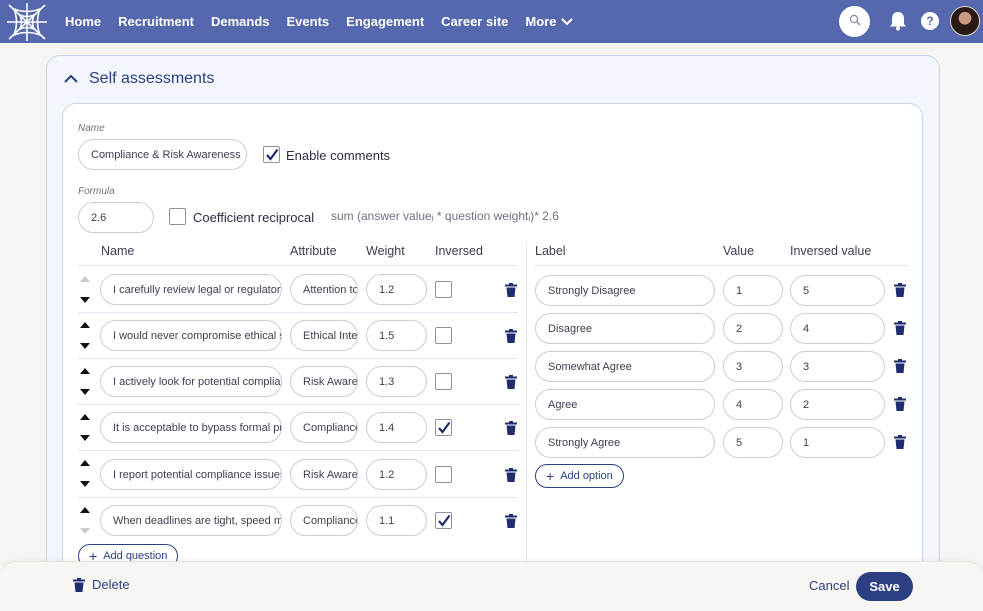 The height and width of the screenshot is (611, 983). Describe the element at coordinates (396, 381) in the screenshot. I see `question-weight-input: 1.3` at that location.